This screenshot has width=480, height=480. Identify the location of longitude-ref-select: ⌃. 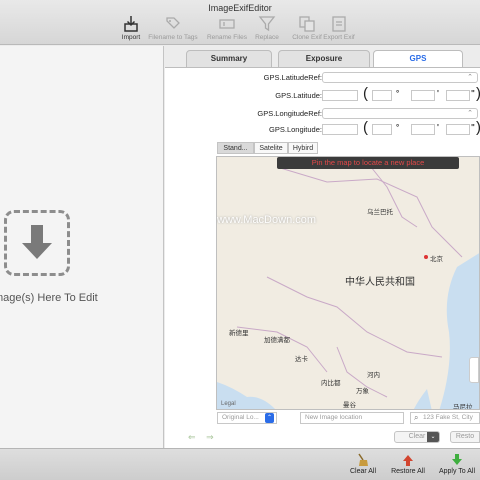
(400, 113).